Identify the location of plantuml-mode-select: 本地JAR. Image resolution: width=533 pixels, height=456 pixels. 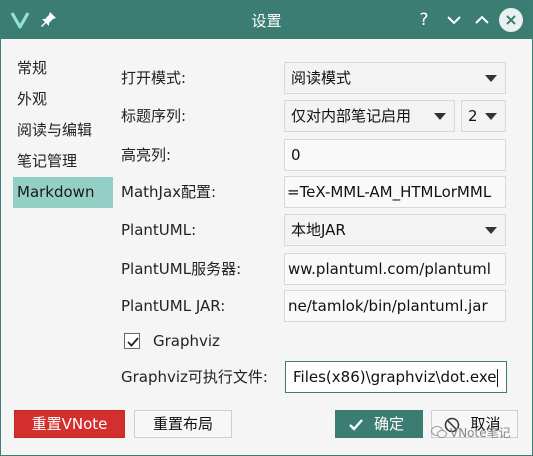
(395, 230).